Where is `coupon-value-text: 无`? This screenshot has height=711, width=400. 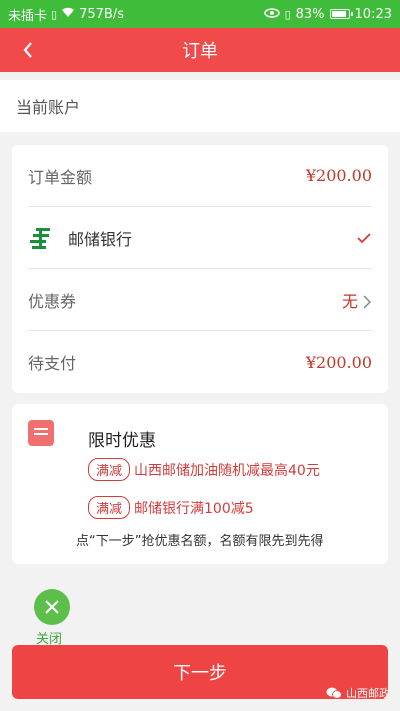 coupon-value-text: 无 is located at coordinates (349, 301).